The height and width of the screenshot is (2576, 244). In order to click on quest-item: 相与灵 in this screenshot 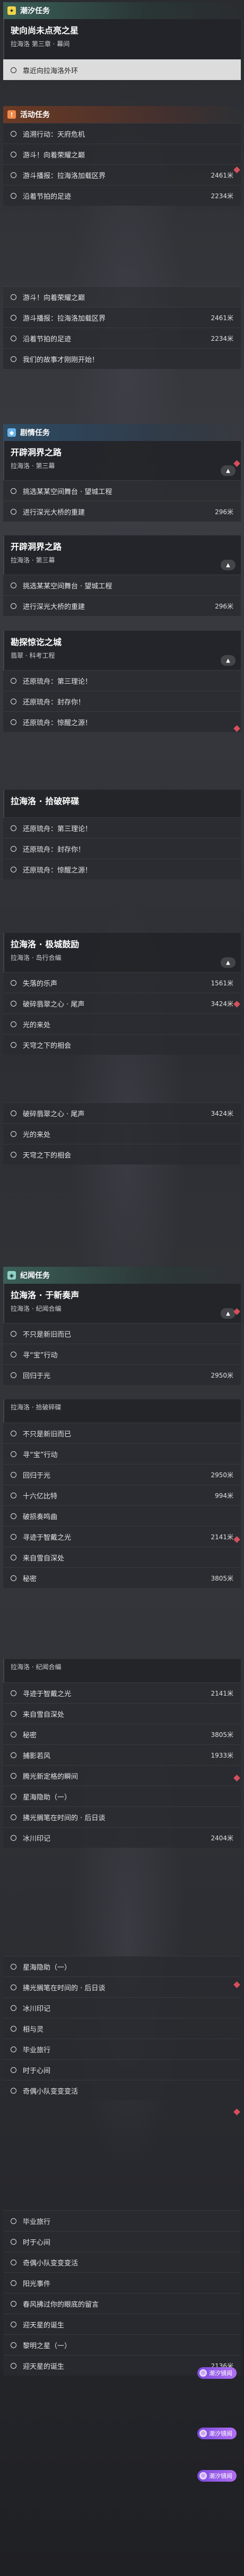, I will do `click(122, 2028)`.